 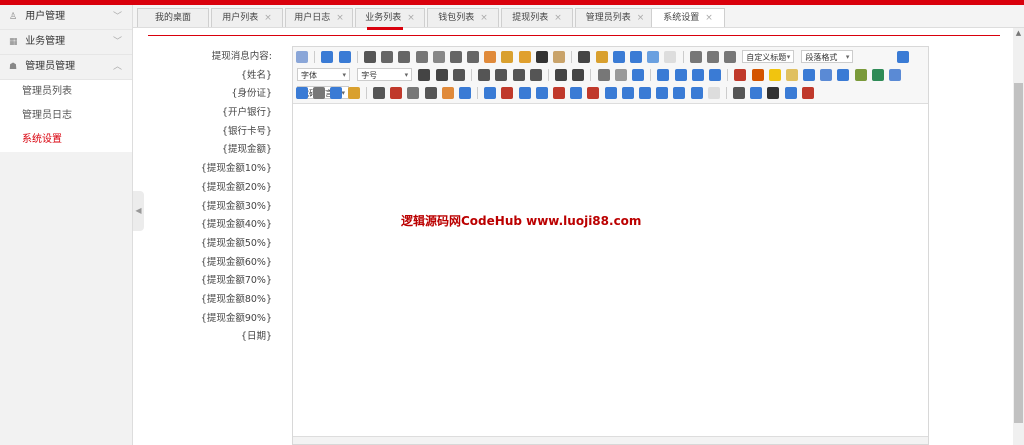 What do you see at coordinates (396, 93) in the screenshot?
I see `date-icon` at bounding box center [396, 93].